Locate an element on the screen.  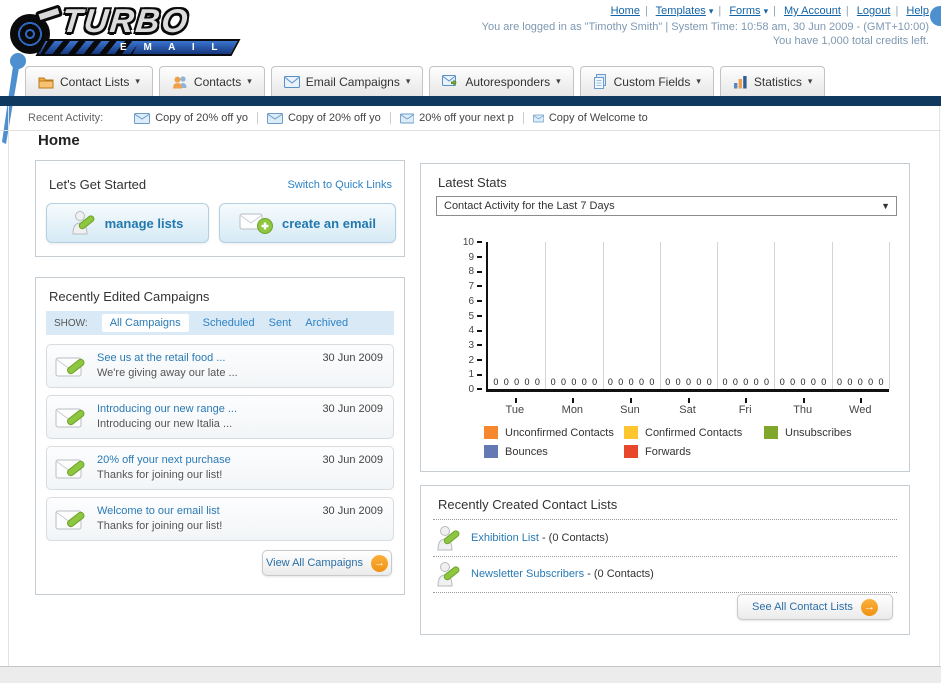
manage-lists-label: manage lists is located at coordinates (144, 223).